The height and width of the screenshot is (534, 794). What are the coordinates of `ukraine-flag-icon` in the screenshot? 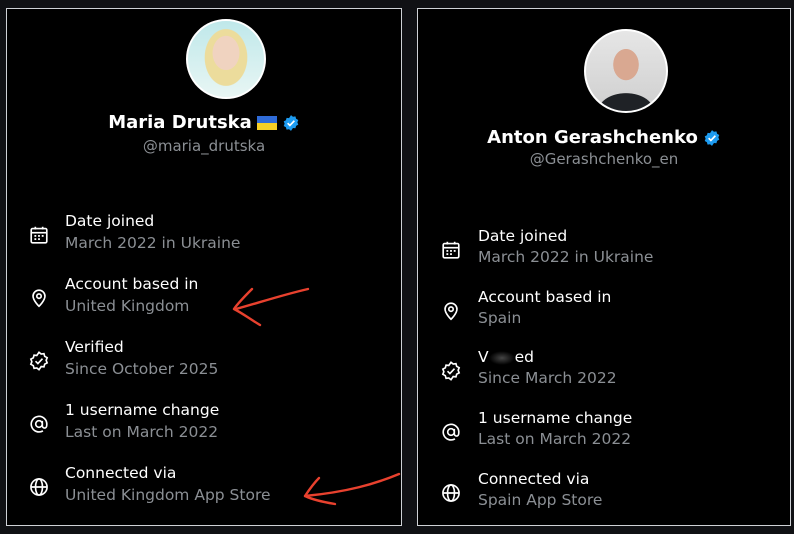 It's located at (266, 122).